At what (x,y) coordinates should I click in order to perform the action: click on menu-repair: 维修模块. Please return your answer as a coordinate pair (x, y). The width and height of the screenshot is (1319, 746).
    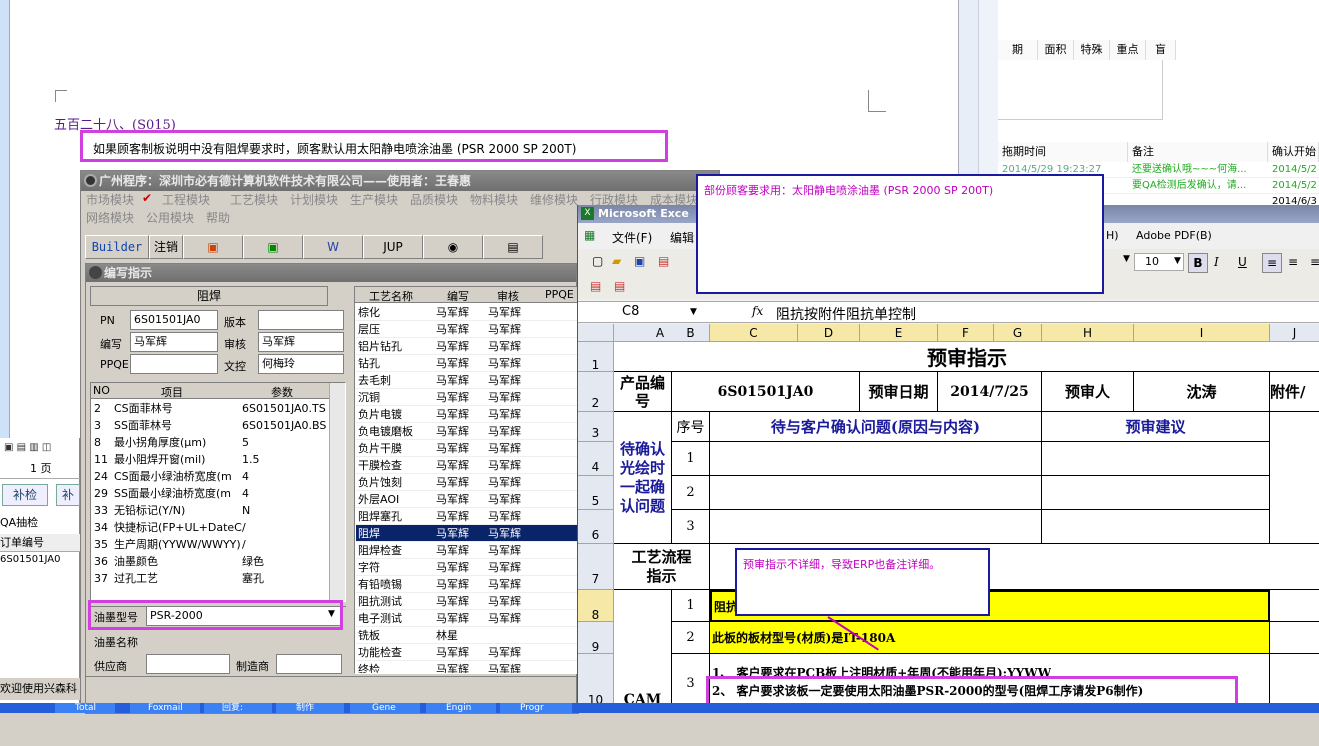
    Looking at the image, I should click on (554, 199).